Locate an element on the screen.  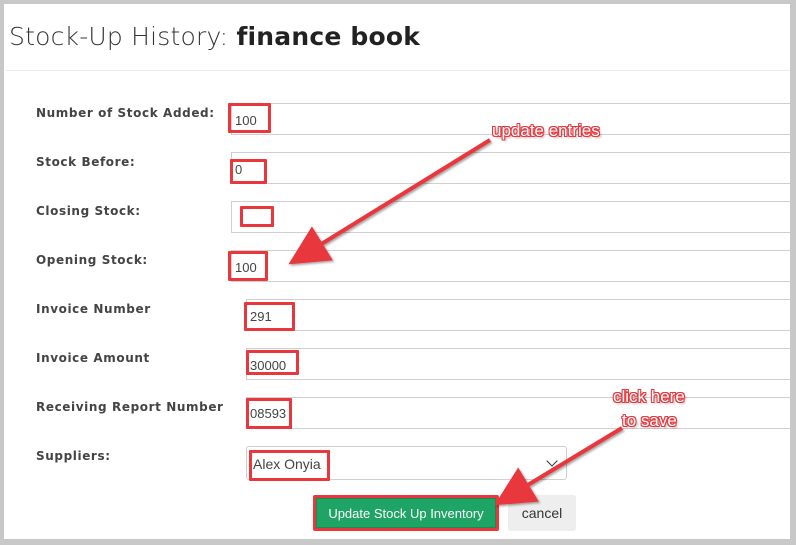
click-to-save-arrow is located at coordinates (559, 466).